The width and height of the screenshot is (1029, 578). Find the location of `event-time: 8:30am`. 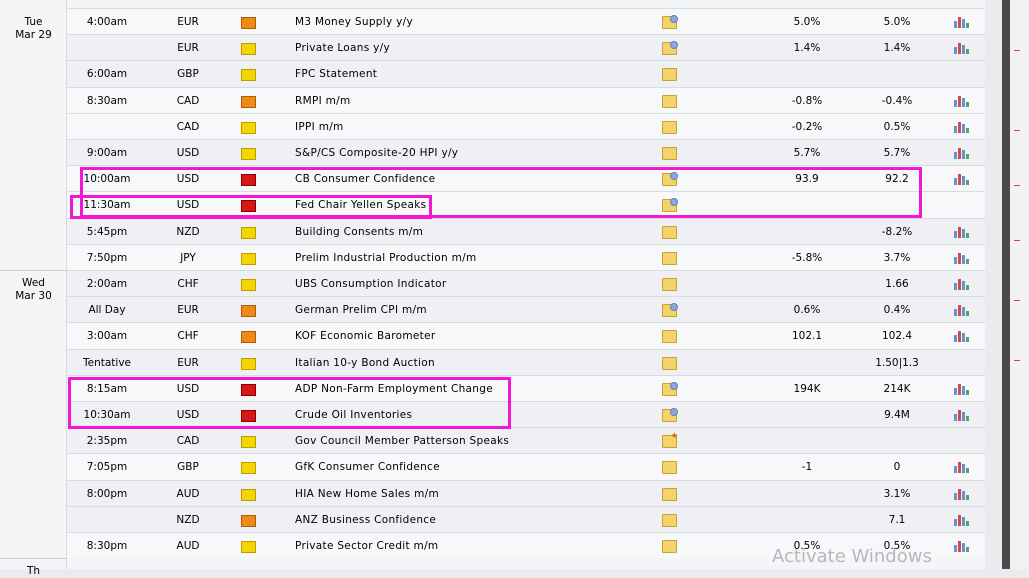

event-time: 8:30am is located at coordinates (107, 100).